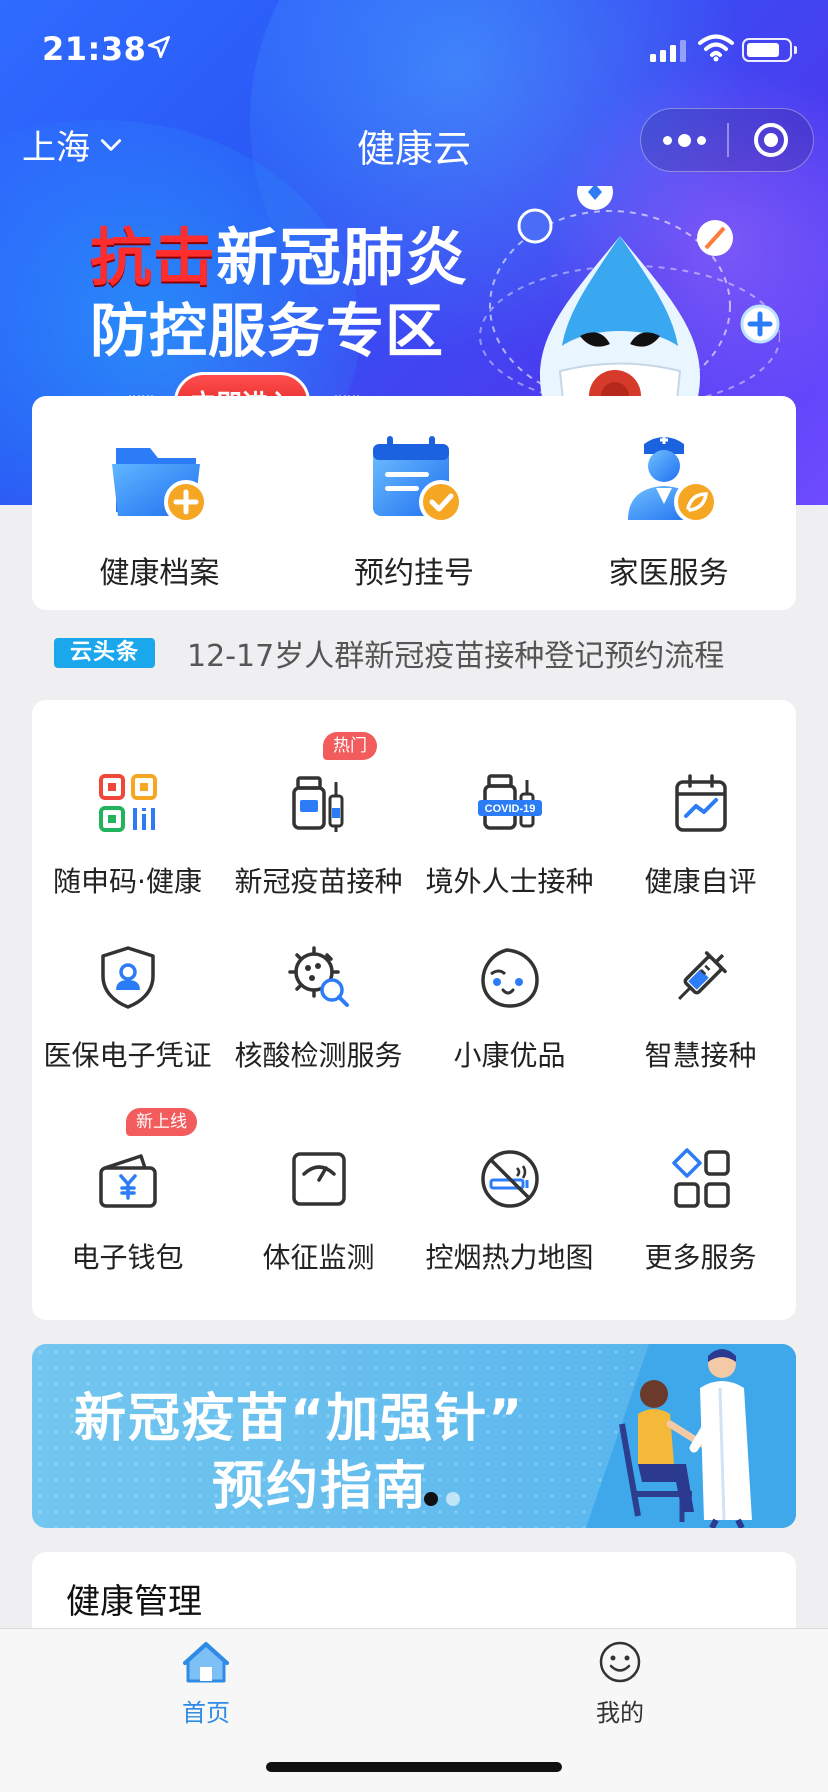 This screenshot has width=828, height=1792. Describe the element at coordinates (318, 1257) in the screenshot. I see `service-label: 体征监测` at that location.